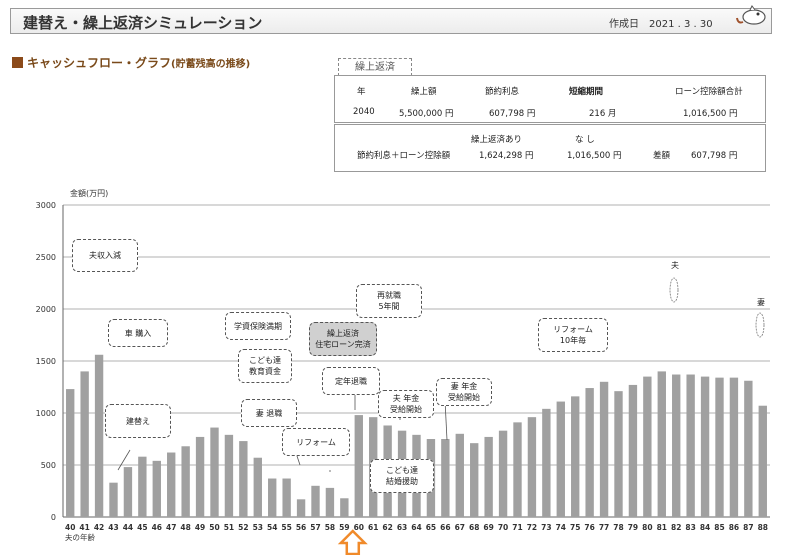  I want to click on x-tick-label: 52, so click(243, 527).